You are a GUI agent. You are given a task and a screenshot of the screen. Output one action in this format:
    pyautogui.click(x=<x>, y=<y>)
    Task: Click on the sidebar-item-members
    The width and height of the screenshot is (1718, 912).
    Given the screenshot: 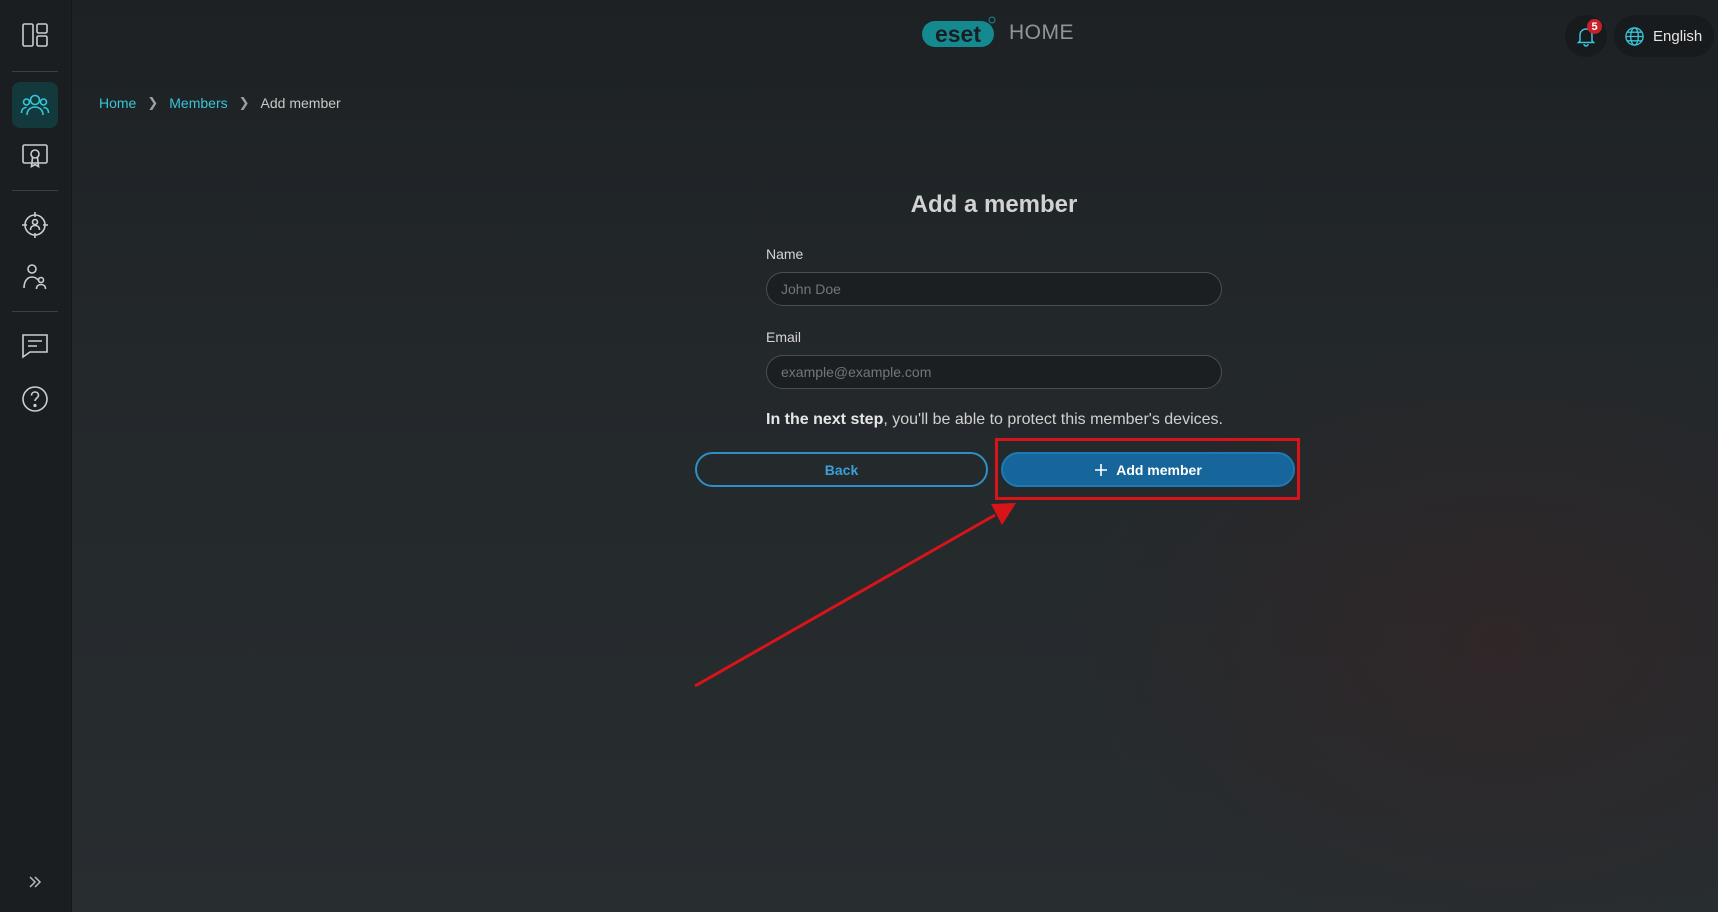 What is the action you would take?
    pyautogui.click(x=35, y=105)
    